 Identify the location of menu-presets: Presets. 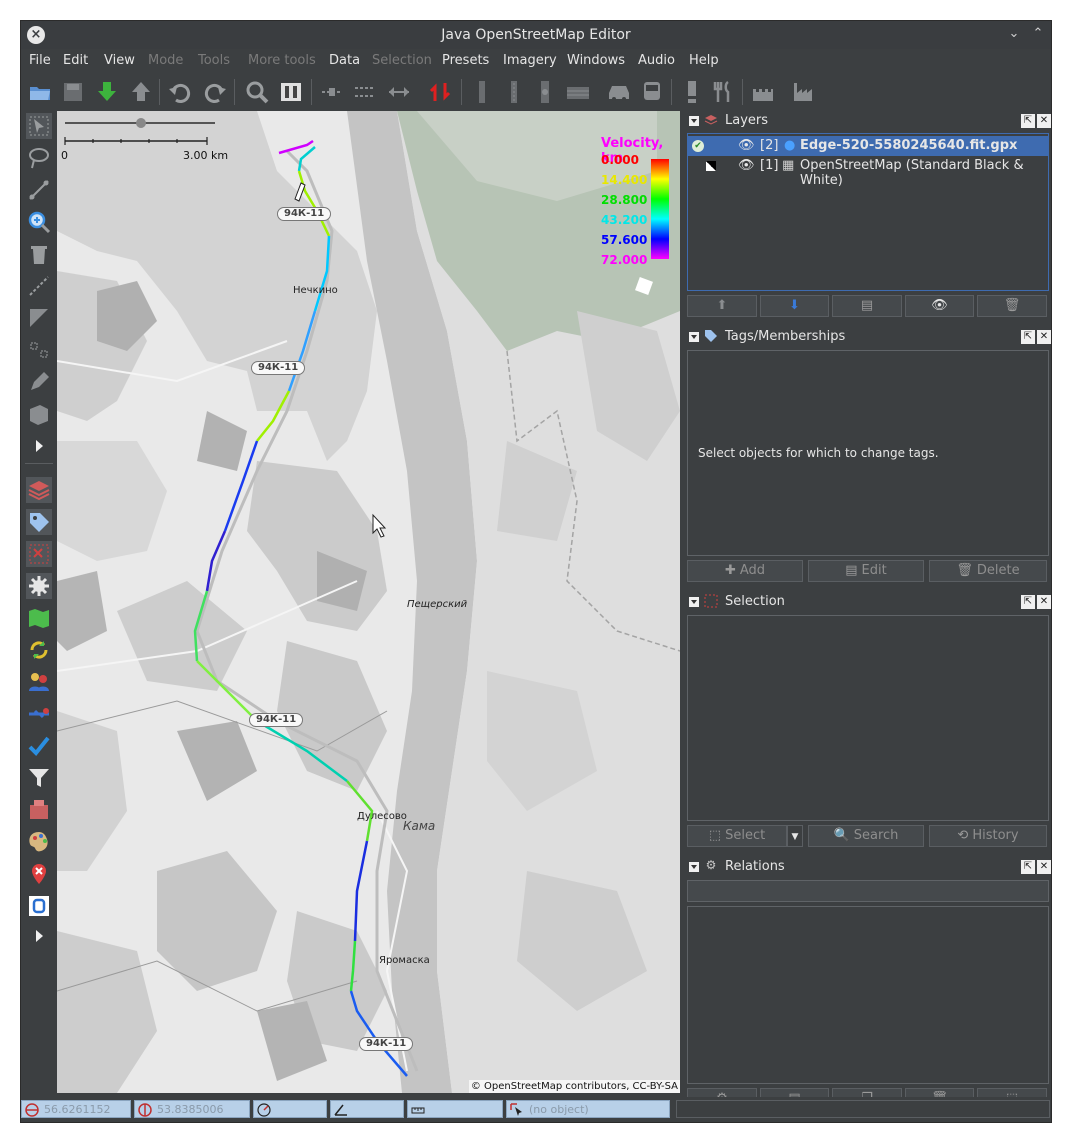
(465, 60).